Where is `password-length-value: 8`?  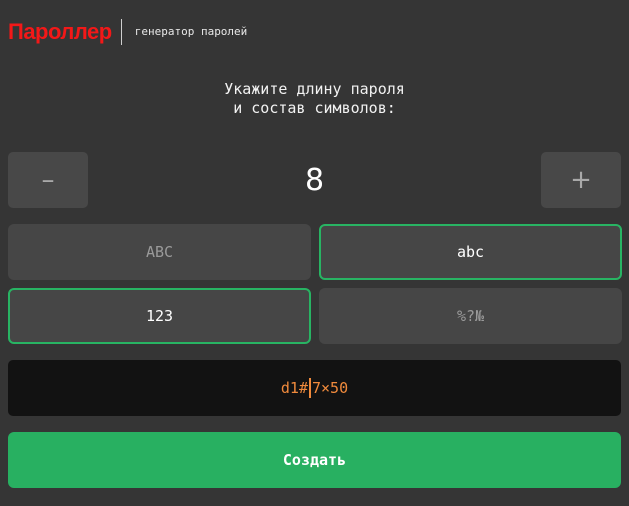
password-length-value: 8 is located at coordinates (314, 180).